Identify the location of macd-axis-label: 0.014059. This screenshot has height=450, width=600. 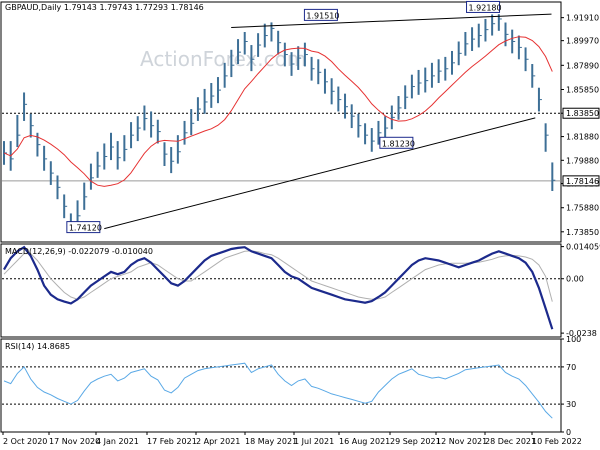
(583, 247).